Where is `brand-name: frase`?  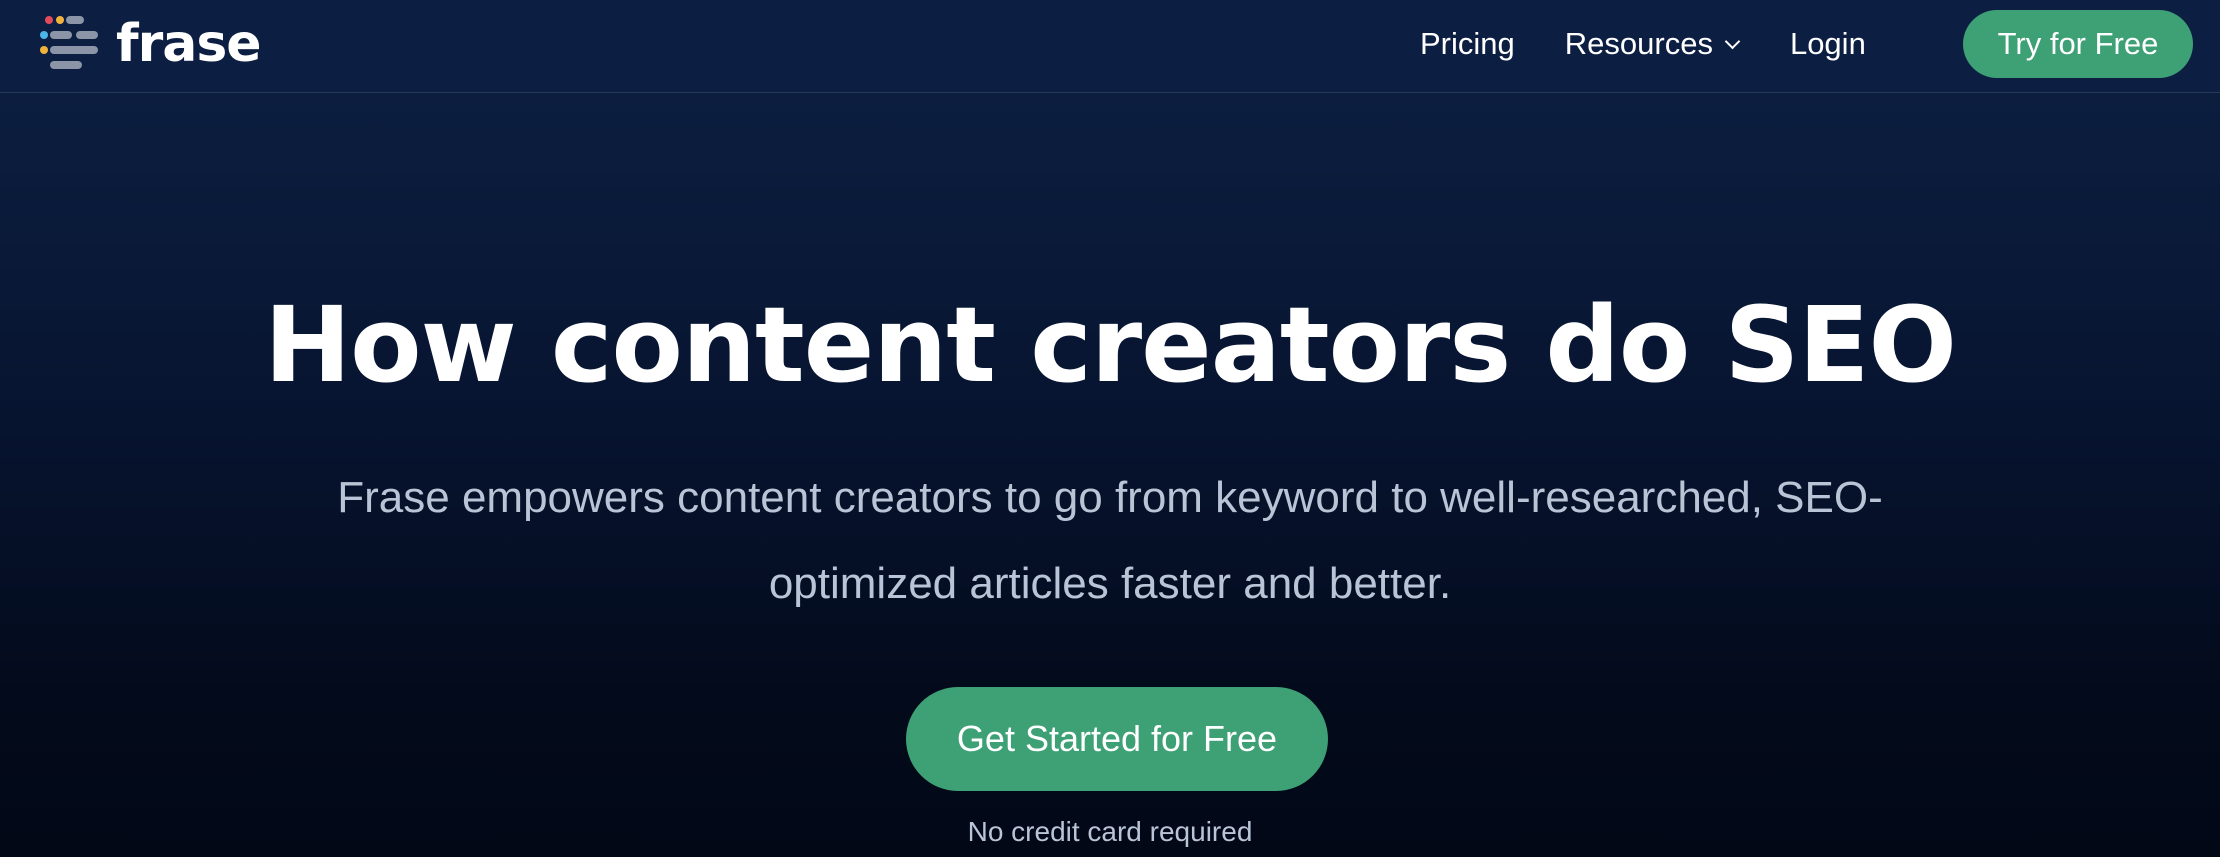 brand-name: frase is located at coordinates (189, 44).